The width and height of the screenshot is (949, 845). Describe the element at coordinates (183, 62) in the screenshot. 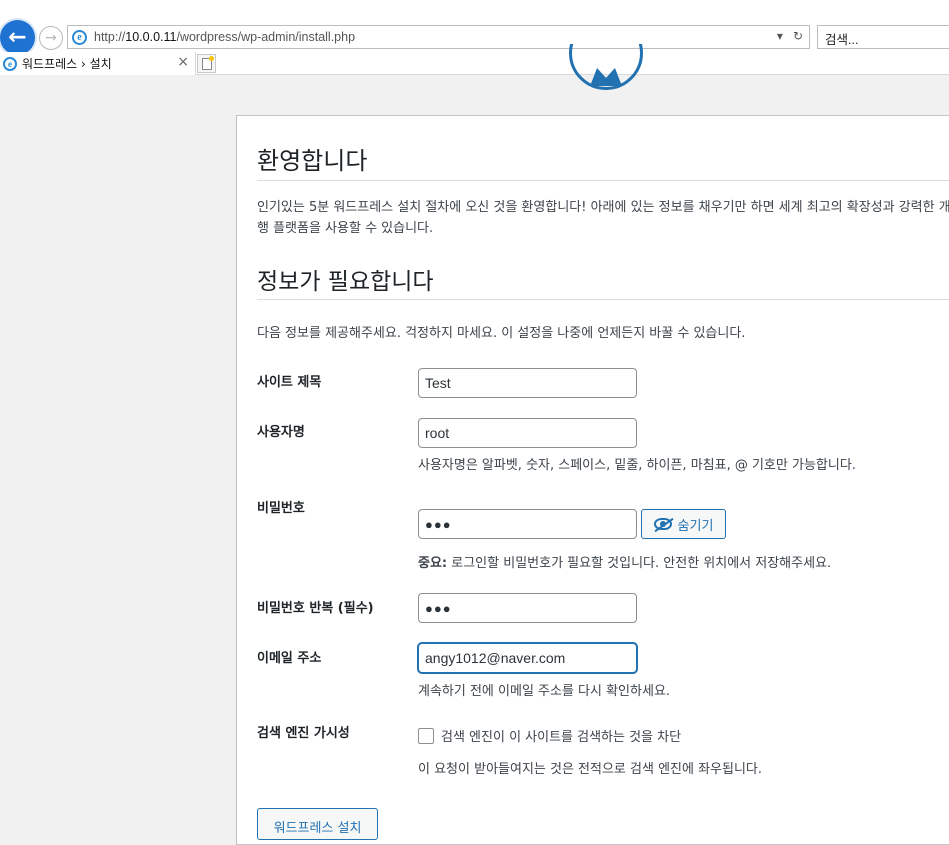

I see `close-icon: ×` at that location.